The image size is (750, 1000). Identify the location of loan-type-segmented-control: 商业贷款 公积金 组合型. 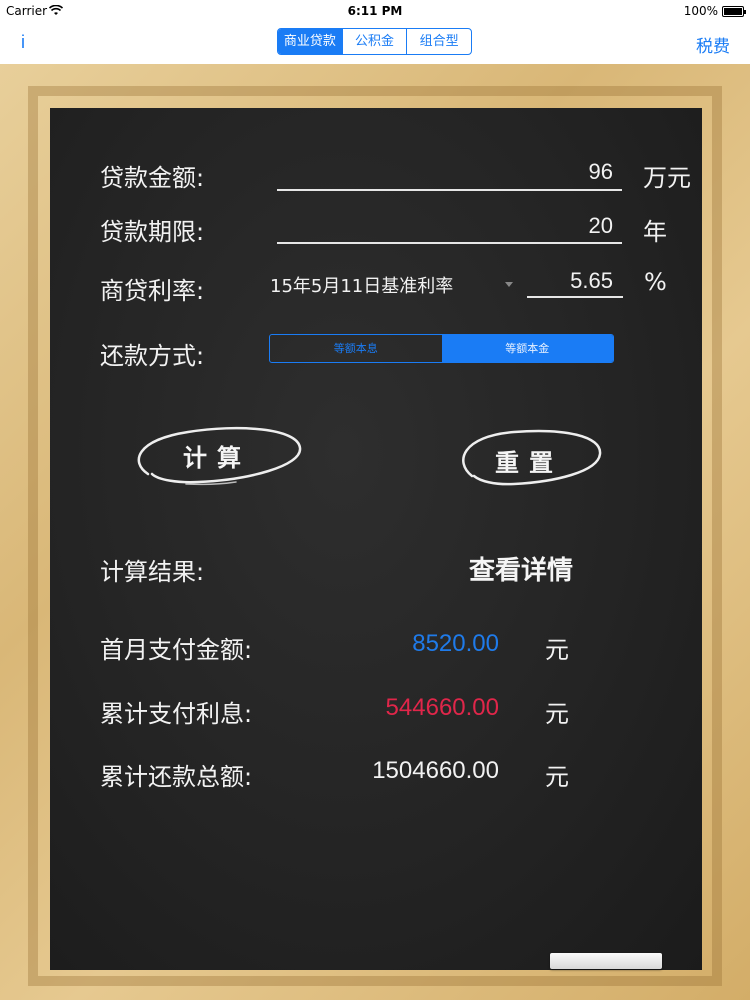
(374, 41).